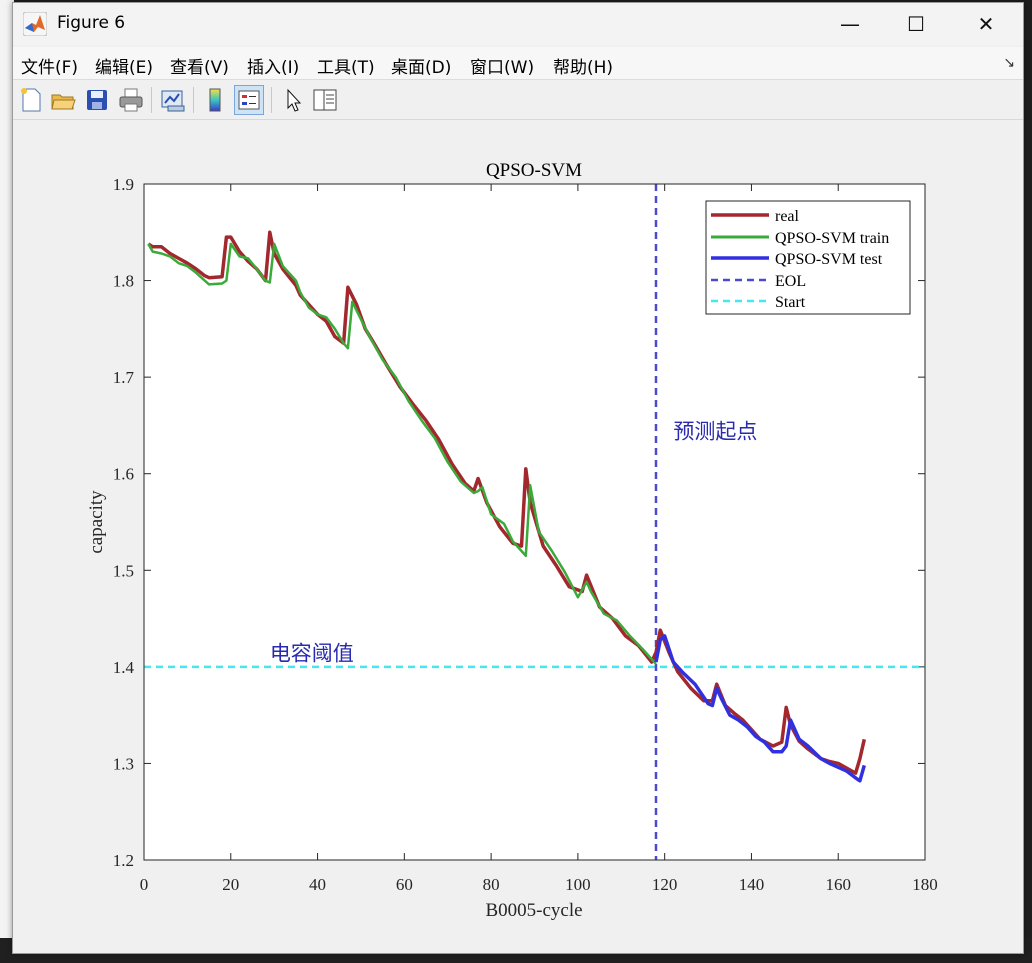  I want to click on y-tick-label: 1.5, so click(123, 570).